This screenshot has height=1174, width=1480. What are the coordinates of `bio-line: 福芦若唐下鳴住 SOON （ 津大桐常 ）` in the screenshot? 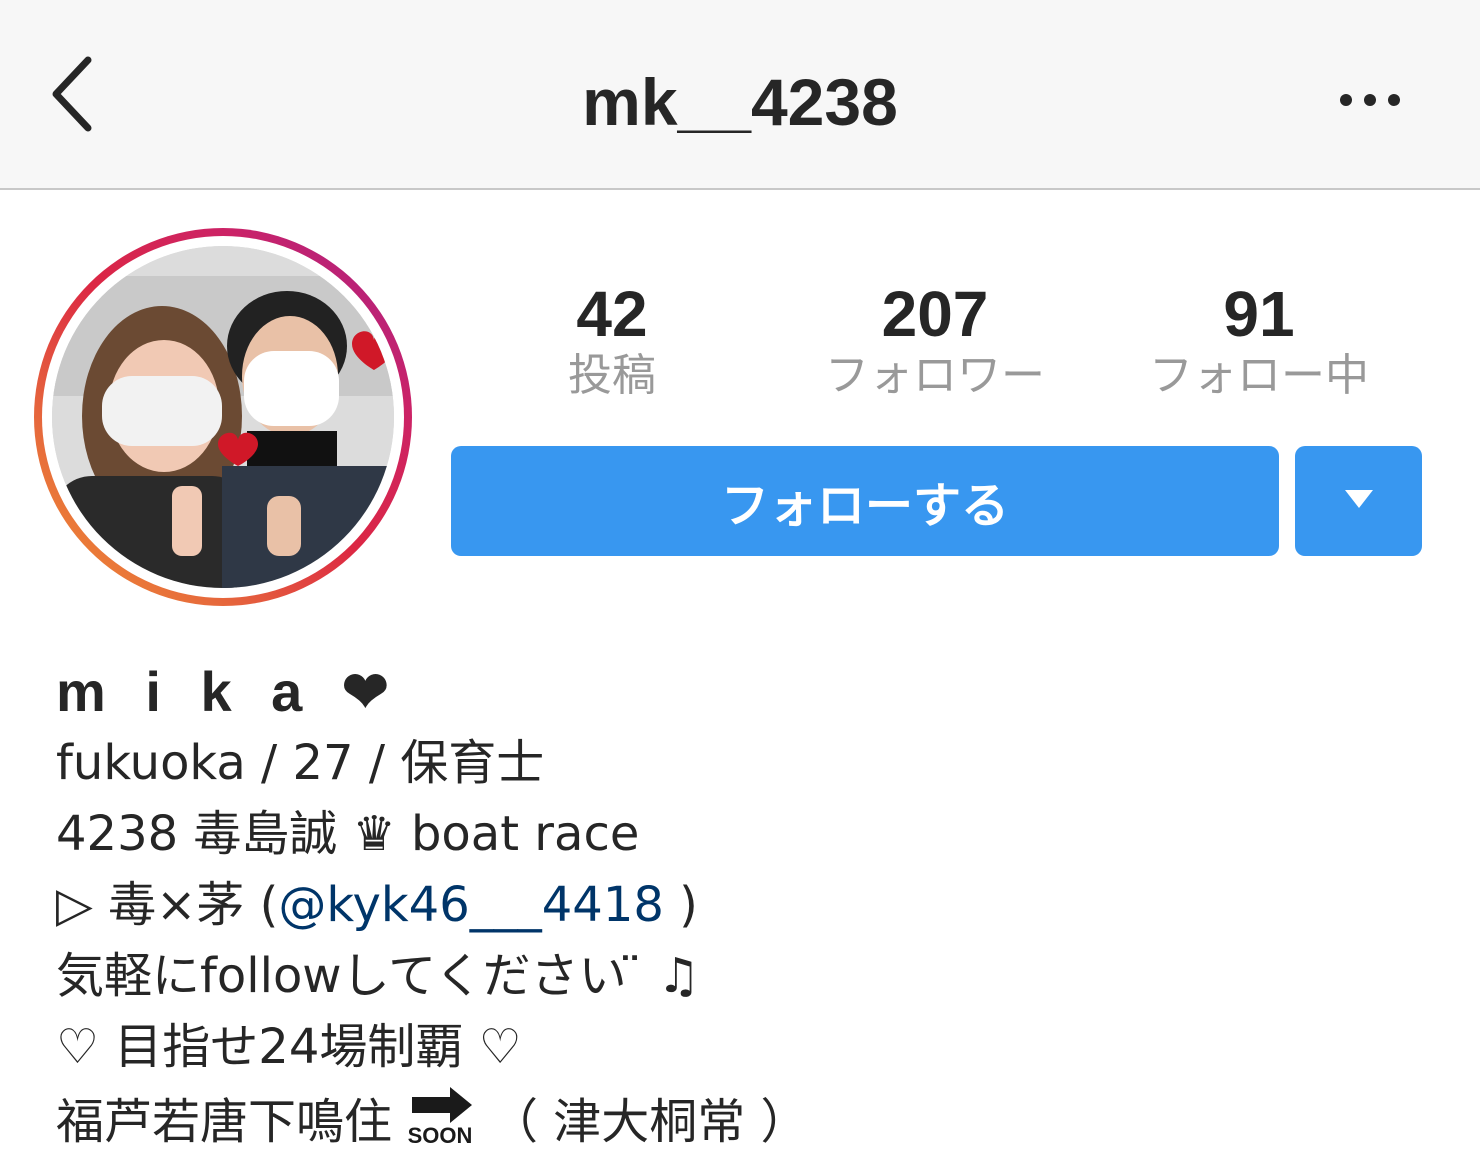 It's located at (432, 1125).